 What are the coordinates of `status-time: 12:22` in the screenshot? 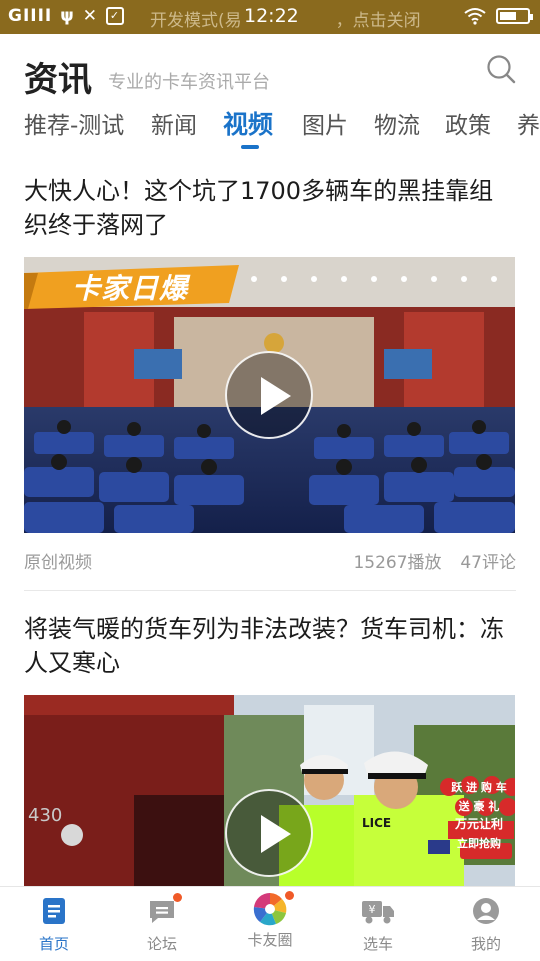 It's located at (271, 16).